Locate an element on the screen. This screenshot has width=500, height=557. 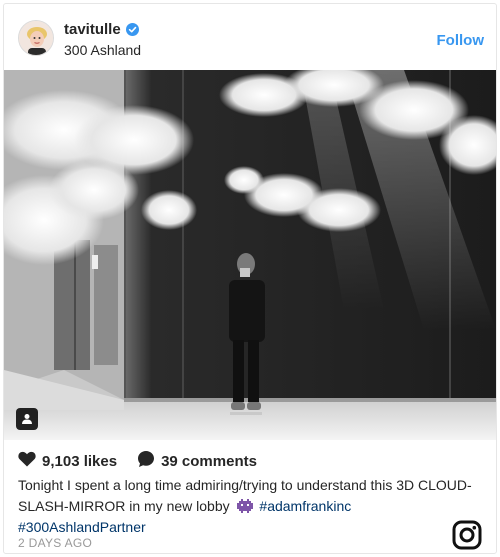
heart-icon is located at coordinates (27, 461).